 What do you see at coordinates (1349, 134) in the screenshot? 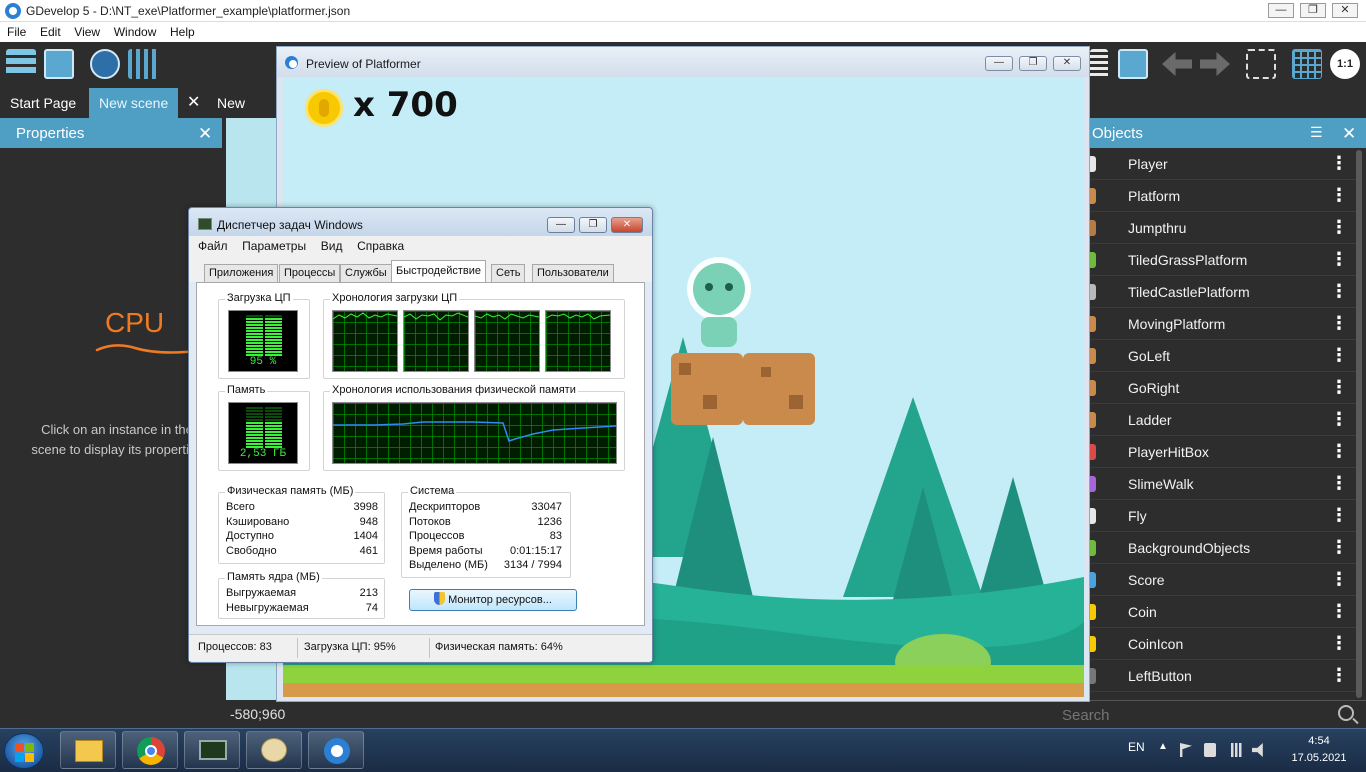
I see `close-objects-icon: ✕` at bounding box center [1349, 134].